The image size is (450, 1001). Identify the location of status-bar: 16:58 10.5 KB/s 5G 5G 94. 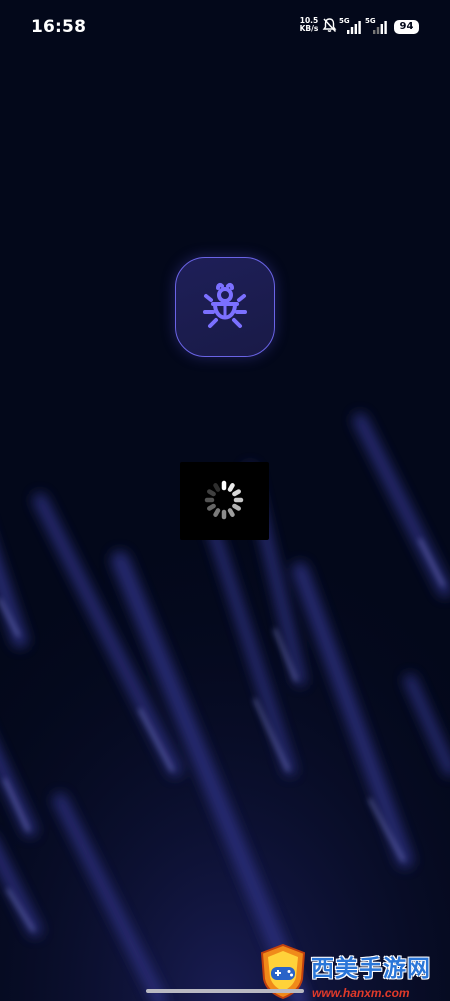
(225, 28).